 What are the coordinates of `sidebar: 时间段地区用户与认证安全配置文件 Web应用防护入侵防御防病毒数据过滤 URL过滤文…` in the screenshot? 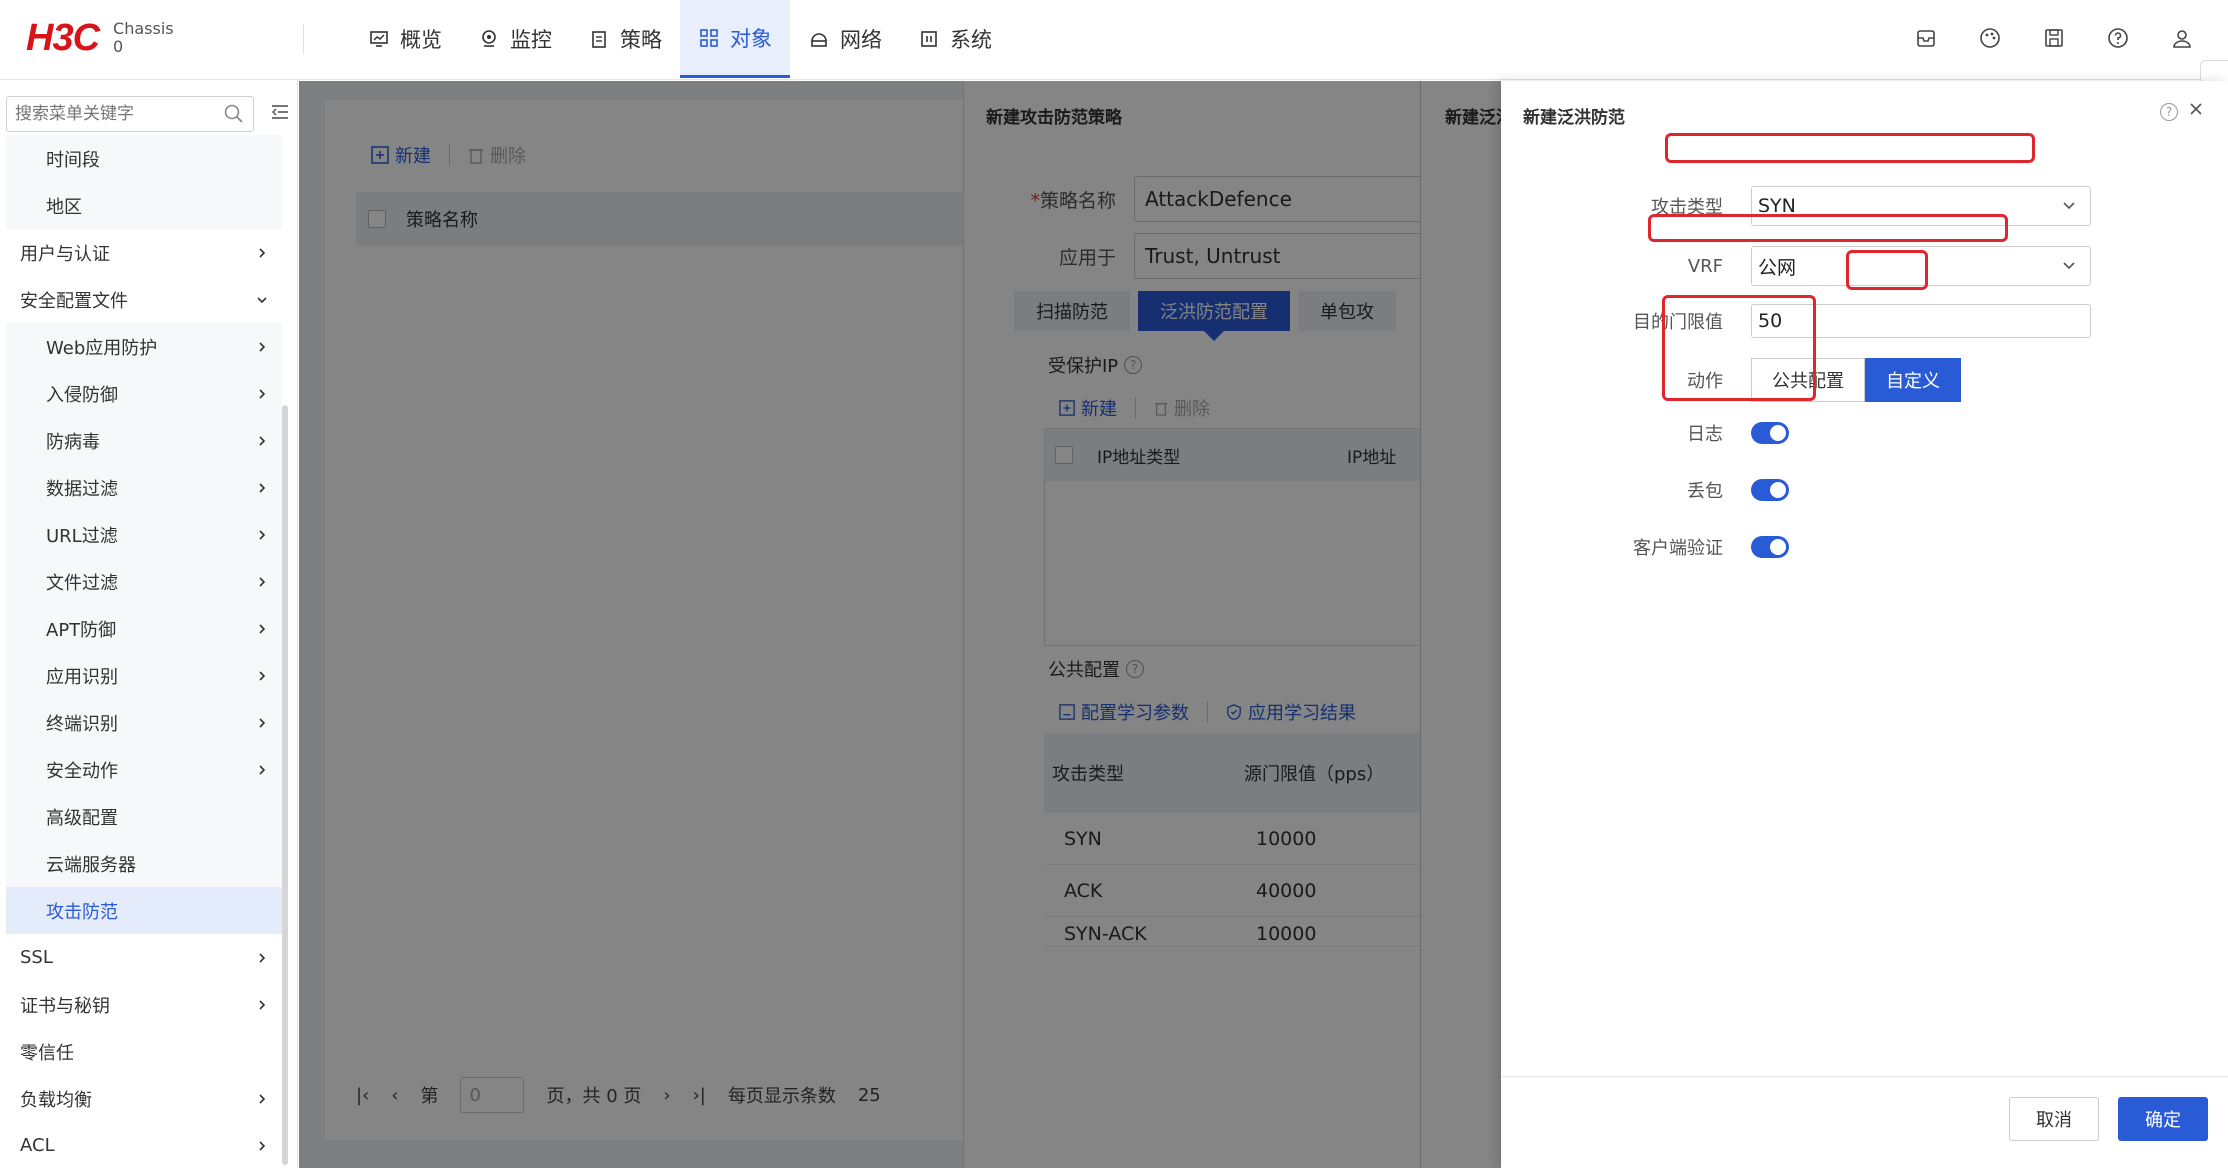 It's located at (149, 624).